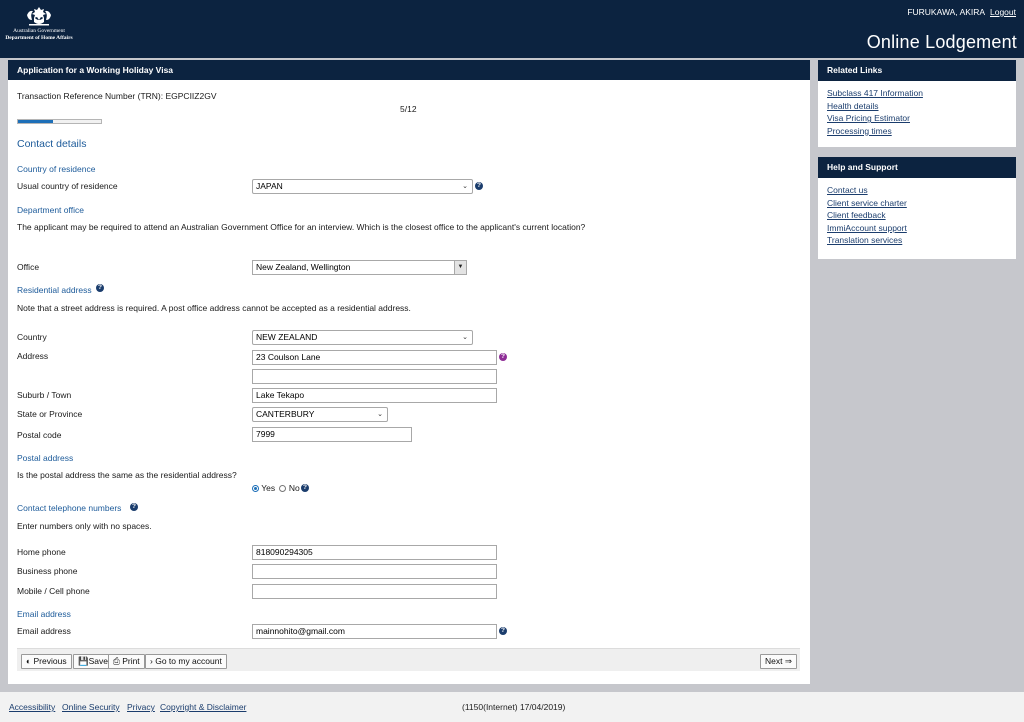 This screenshot has height=722, width=1024. What do you see at coordinates (917, 167) in the screenshot?
I see `help-support-title: Help and Support` at bounding box center [917, 167].